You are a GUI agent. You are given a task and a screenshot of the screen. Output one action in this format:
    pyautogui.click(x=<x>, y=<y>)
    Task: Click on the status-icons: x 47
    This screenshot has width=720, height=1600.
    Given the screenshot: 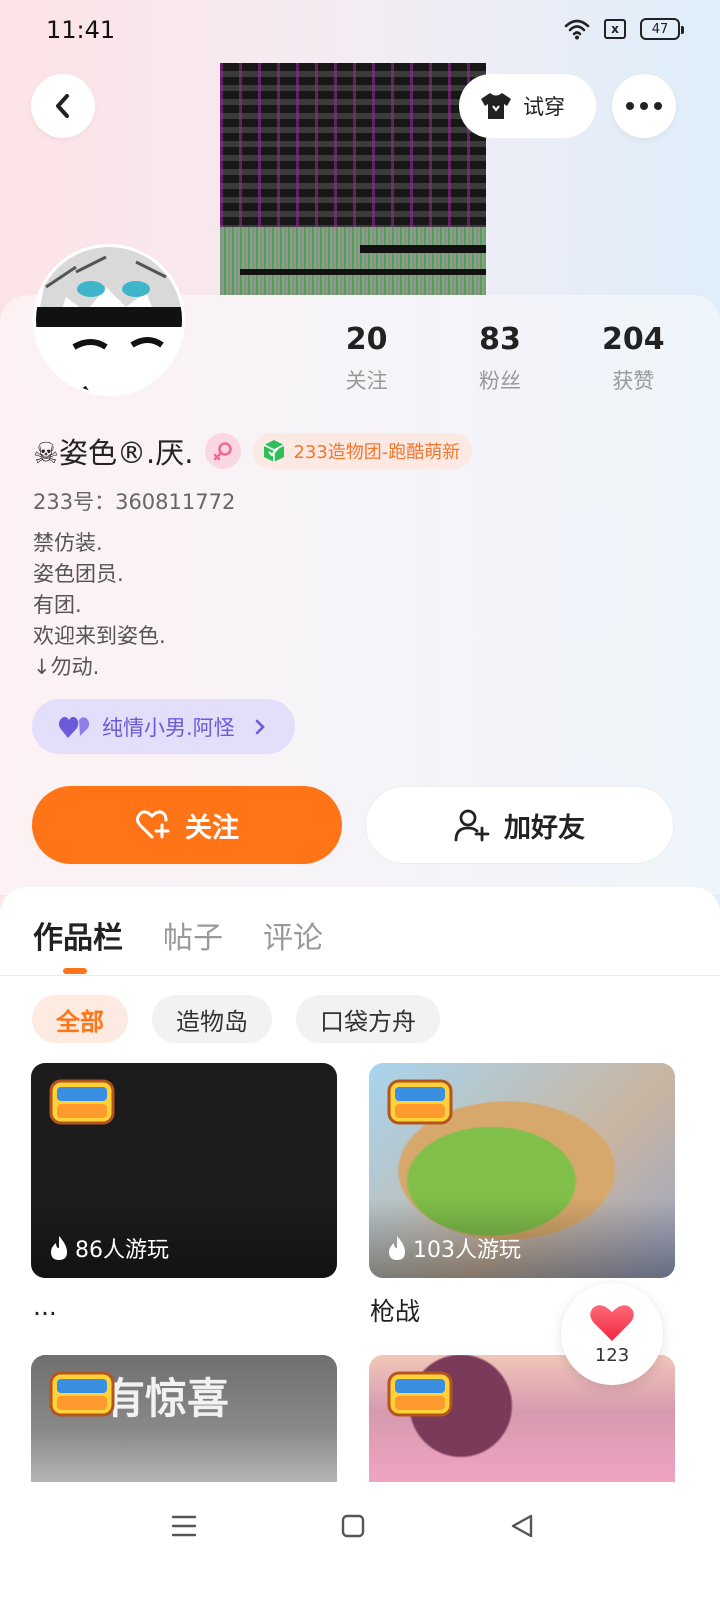 What is the action you would take?
    pyautogui.click(x=624, y=29)
    